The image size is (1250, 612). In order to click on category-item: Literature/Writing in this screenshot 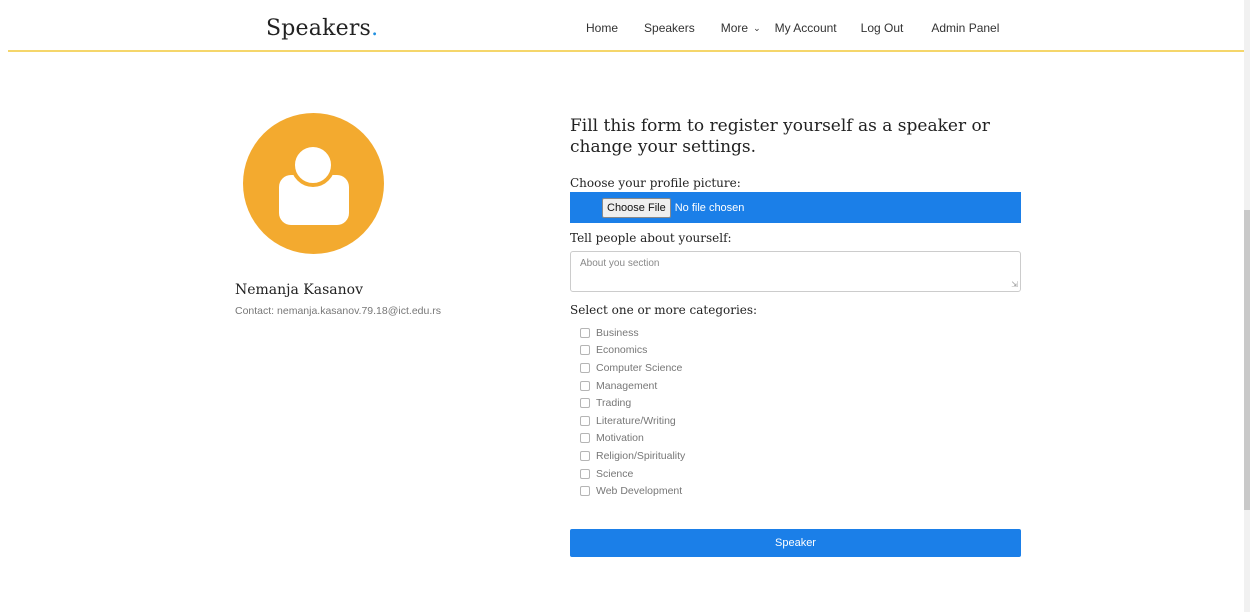, I will do `click(632, 421)`.